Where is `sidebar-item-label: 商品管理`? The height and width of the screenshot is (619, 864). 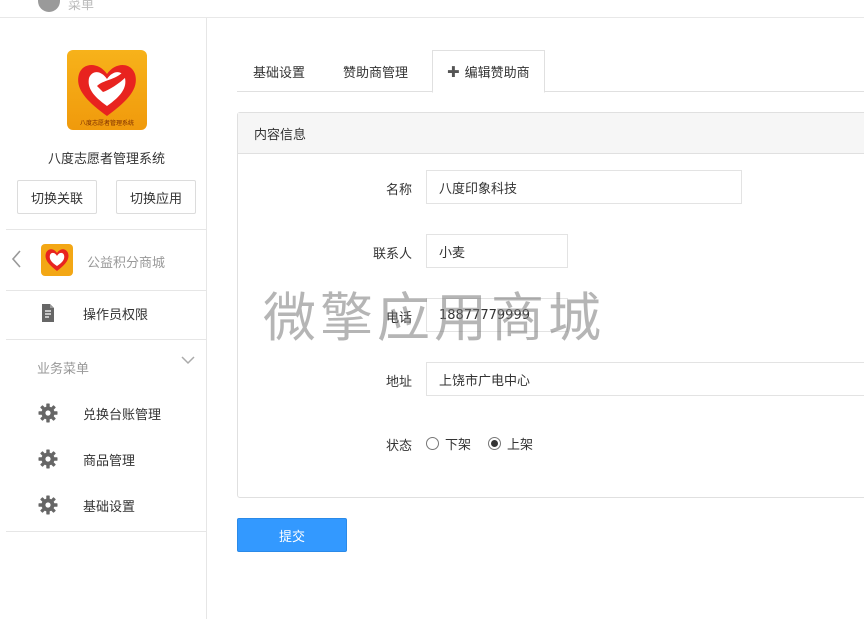 sidebar-item-label: 商品管理 is located at coordinates (109, 461).